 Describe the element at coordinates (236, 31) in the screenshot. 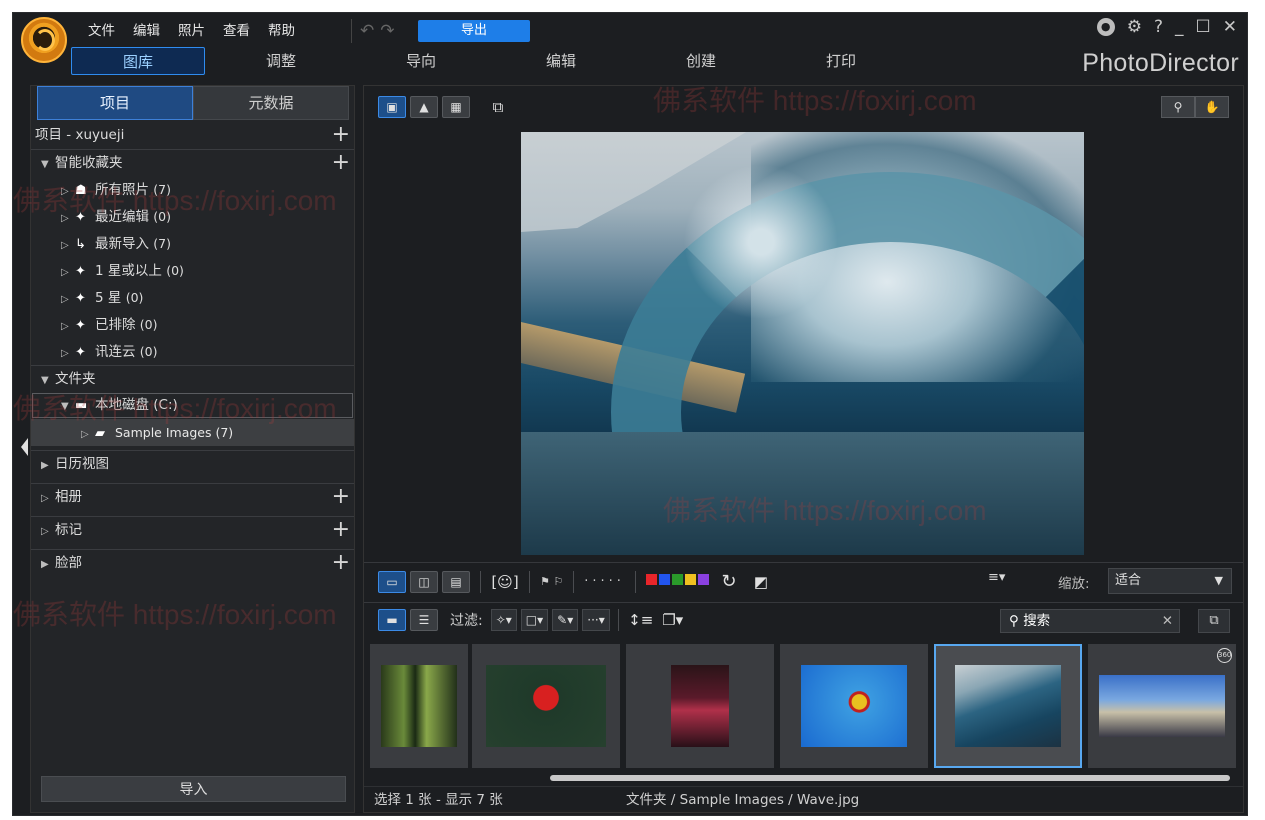

I see `menu-view: 查看` at that location.